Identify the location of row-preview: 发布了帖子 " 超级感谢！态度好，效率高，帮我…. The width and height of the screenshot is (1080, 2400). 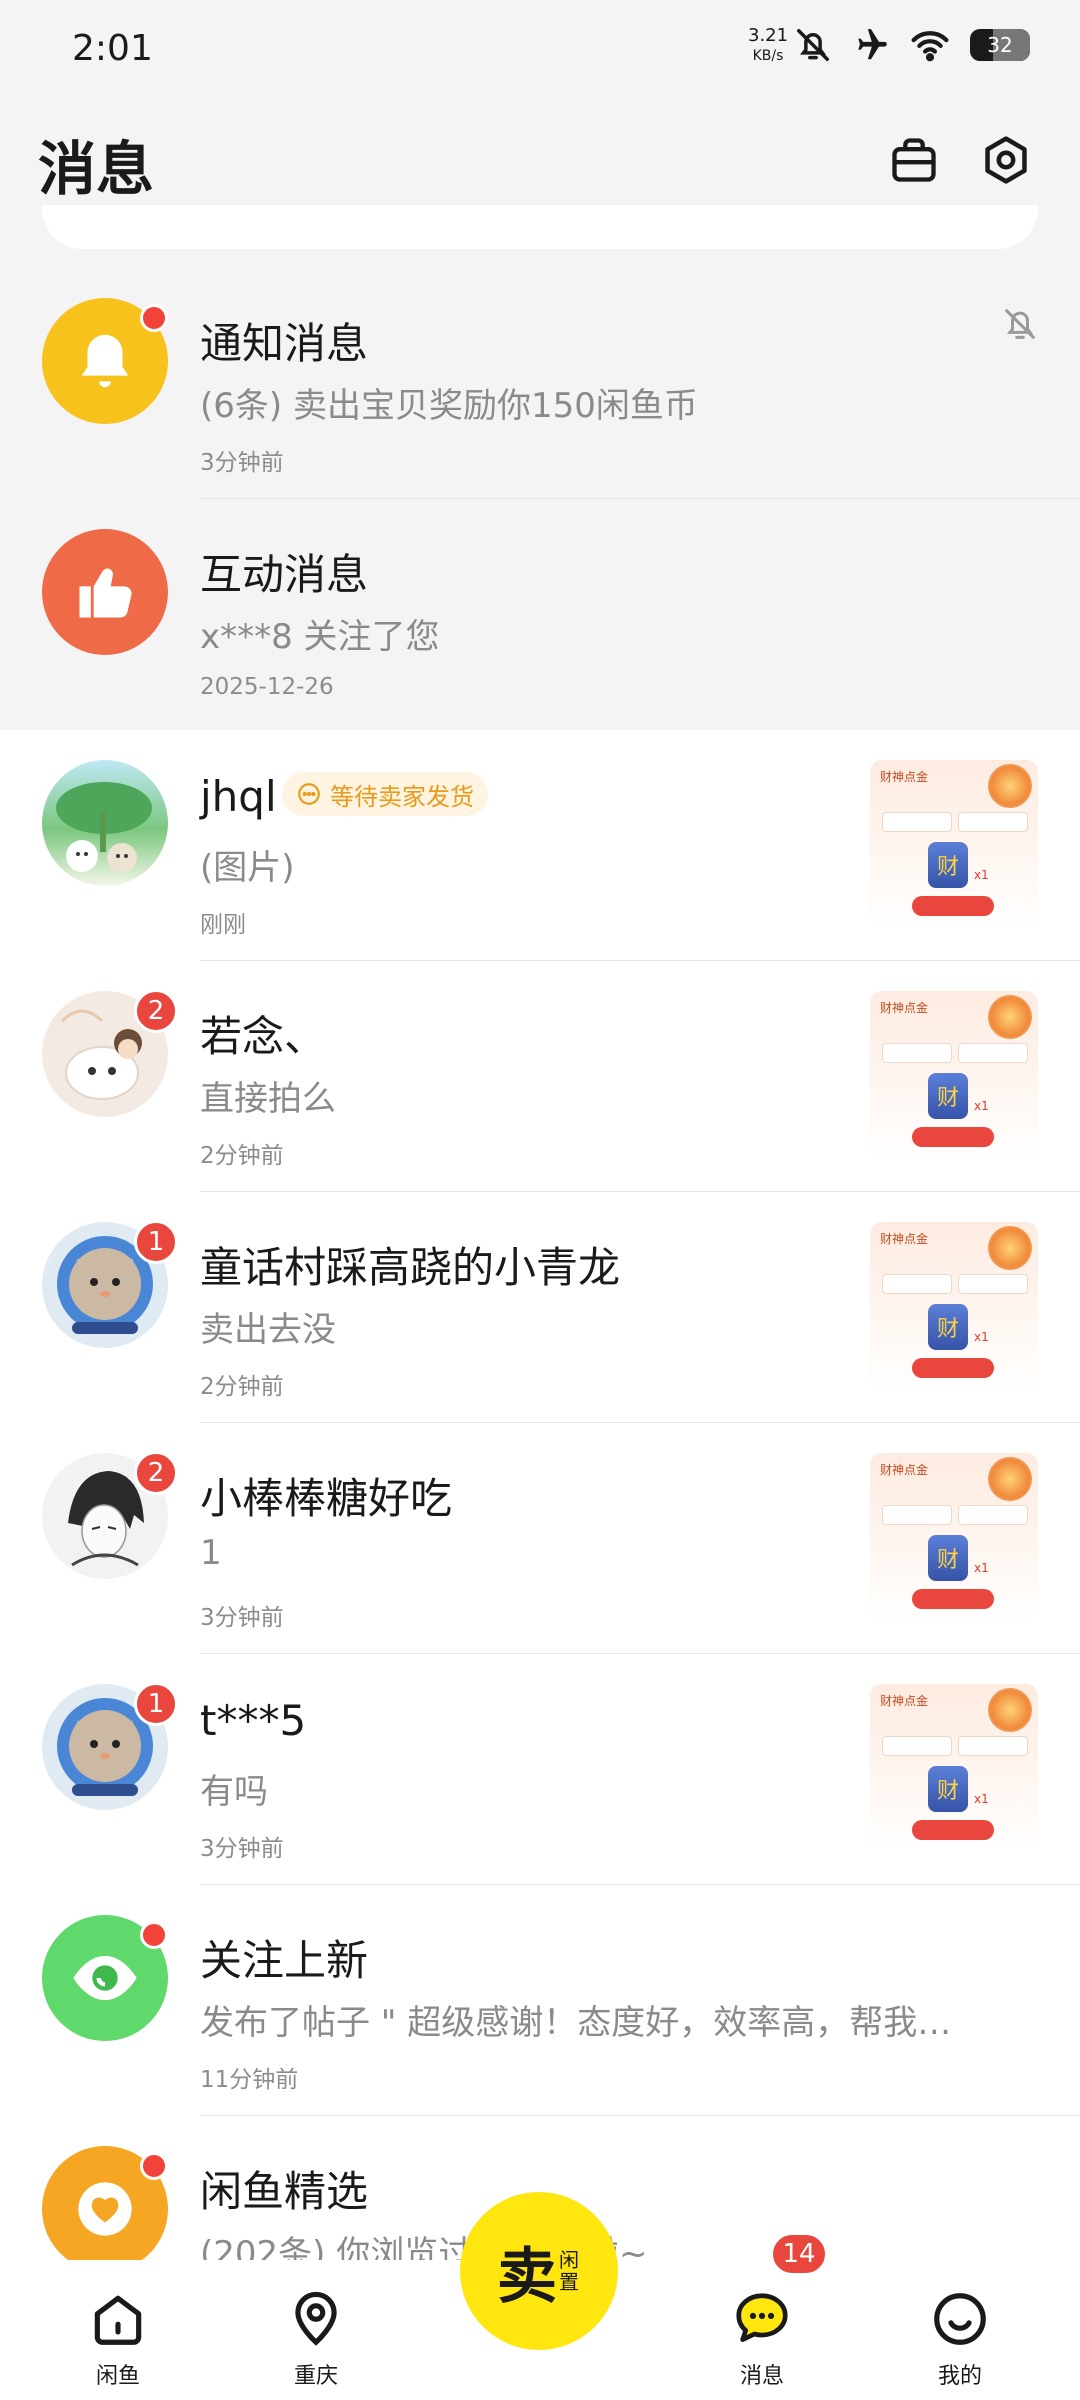
(576, 2023).